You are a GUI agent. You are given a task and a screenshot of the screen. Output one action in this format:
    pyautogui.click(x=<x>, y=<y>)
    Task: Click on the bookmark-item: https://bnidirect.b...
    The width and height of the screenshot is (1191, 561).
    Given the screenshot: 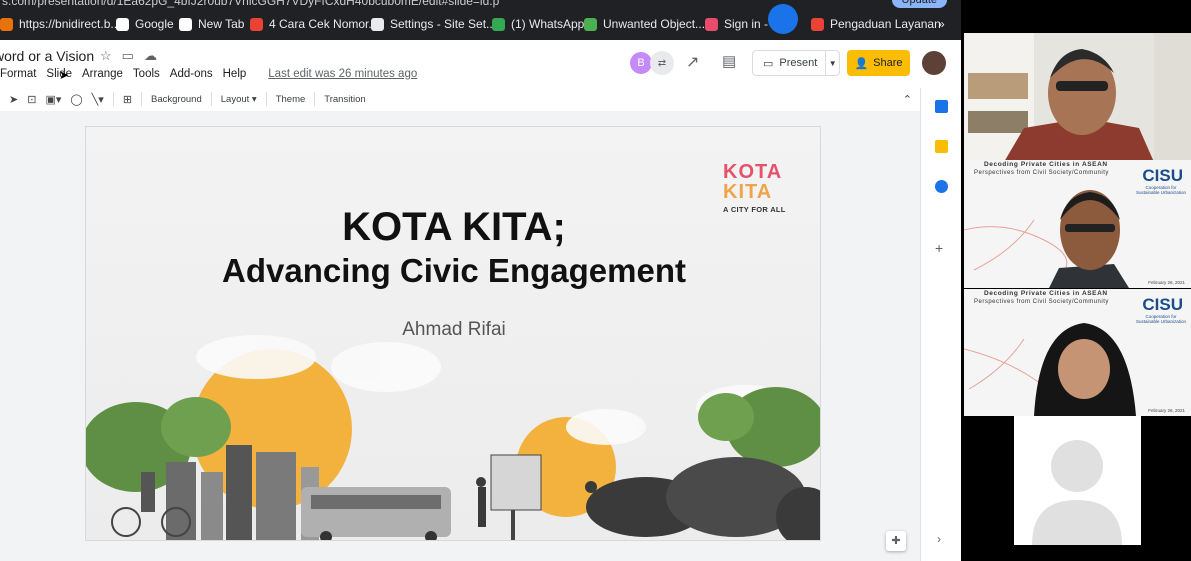 What is the action you would take?
    pyautogui.click(x=60, y=24)
    